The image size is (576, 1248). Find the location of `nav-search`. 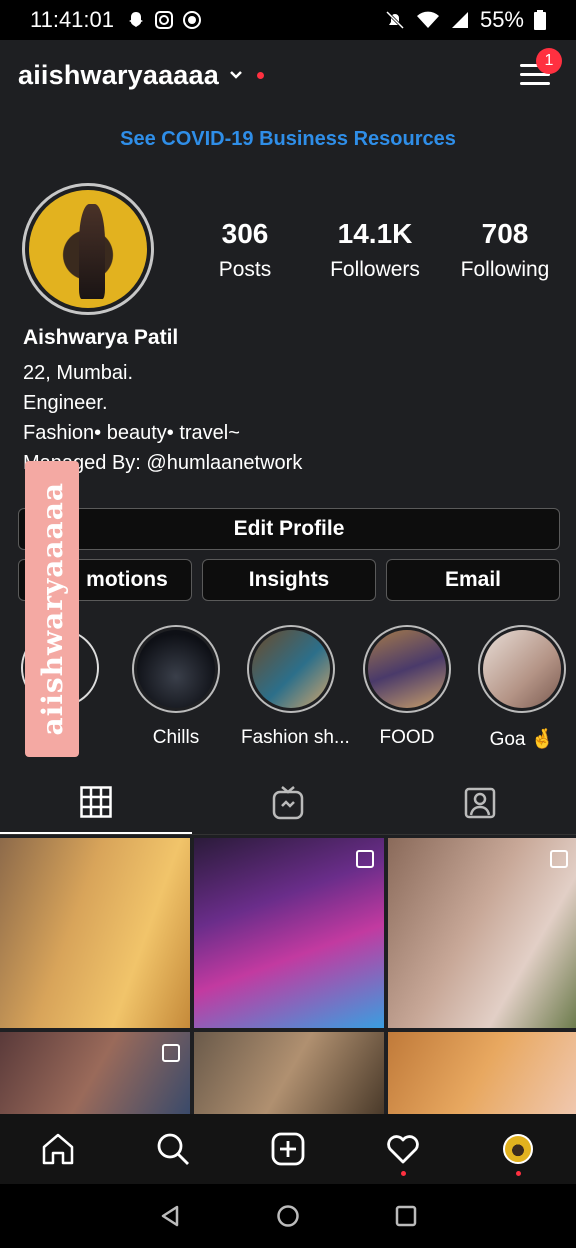

nav-search is located at coordinates (172, 1149).